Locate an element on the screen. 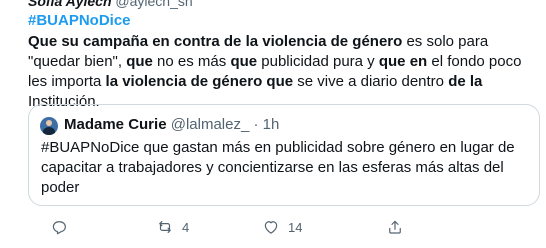  tweet-actions: 4 14 is located at coordinates (284, 229).